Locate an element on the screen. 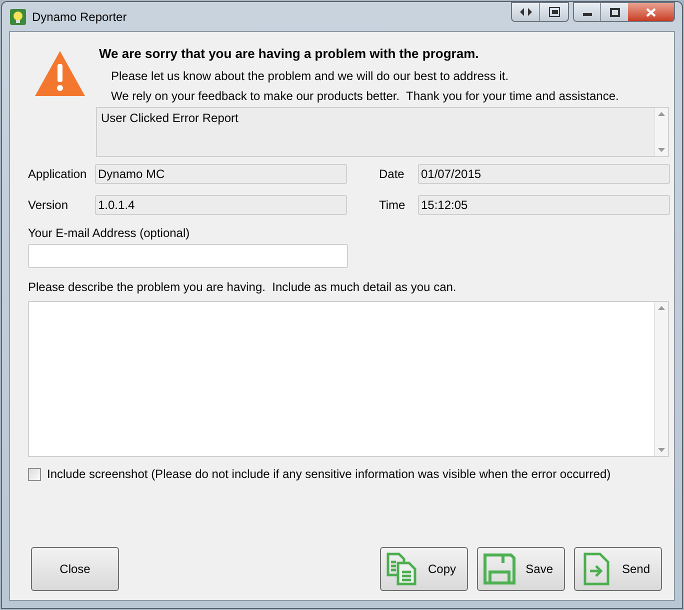 This screenshot has width=684, height=610. message-text: Please let us know about the problem and we will do our best to address it. is located at coordinates (310, 76).